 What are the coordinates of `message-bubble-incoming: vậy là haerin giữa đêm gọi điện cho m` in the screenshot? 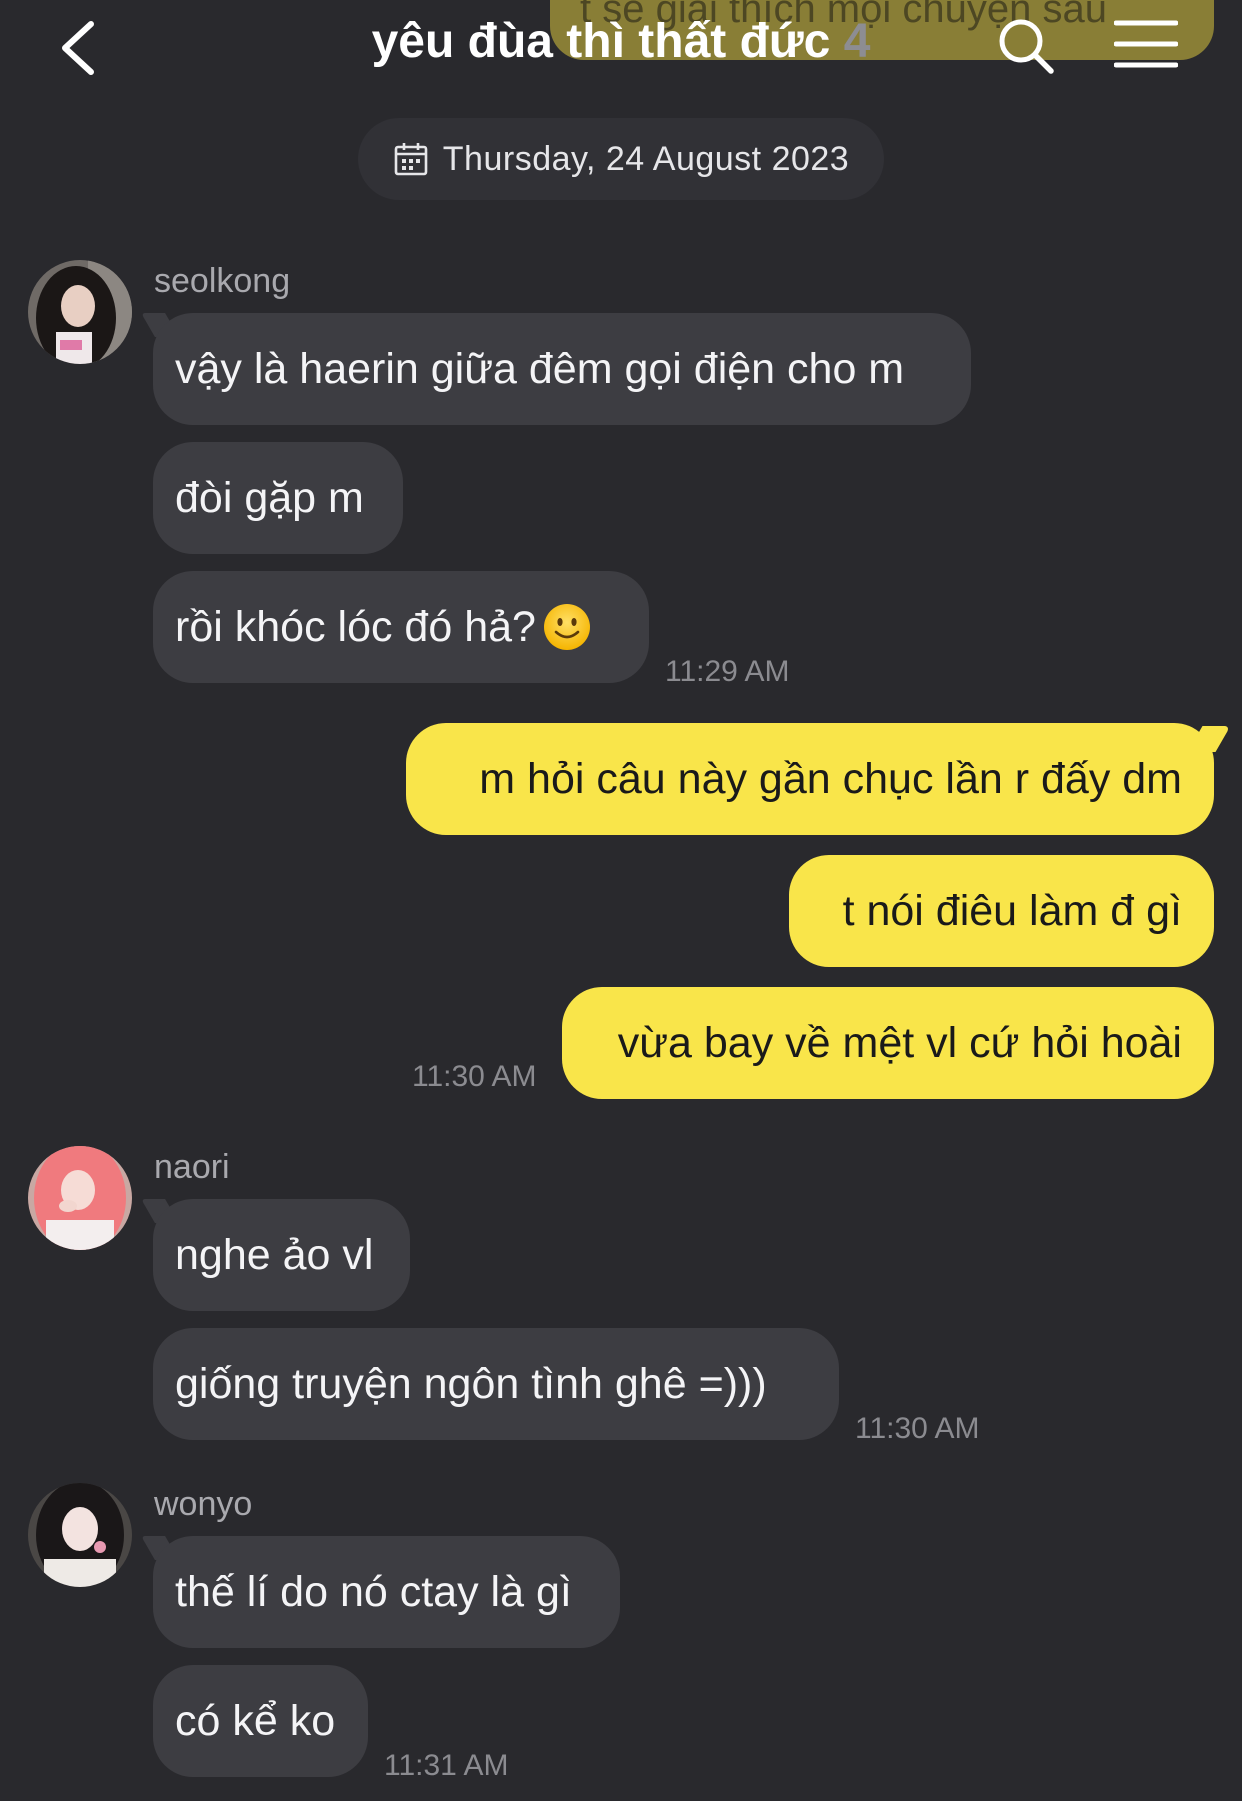 It's located at (562, 369).